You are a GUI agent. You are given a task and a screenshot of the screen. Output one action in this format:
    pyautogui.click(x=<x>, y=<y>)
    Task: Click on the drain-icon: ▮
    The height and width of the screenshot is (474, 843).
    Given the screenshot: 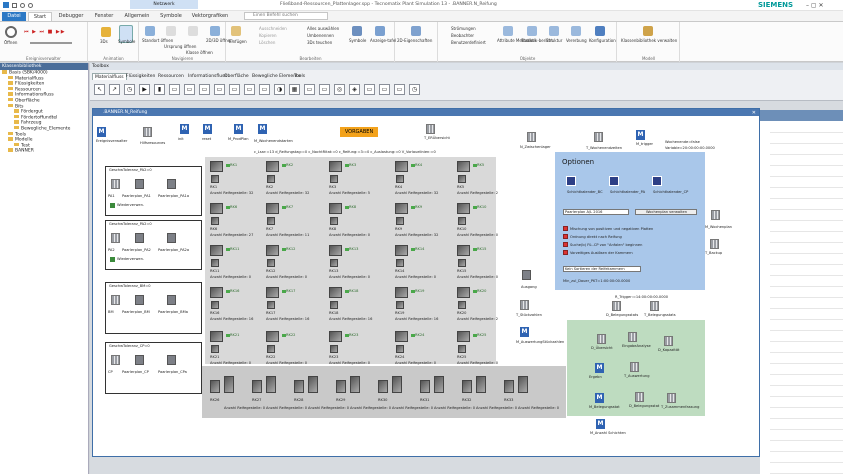 What is the action you would take?
    pyautogui.click(x=159, y=89)
    